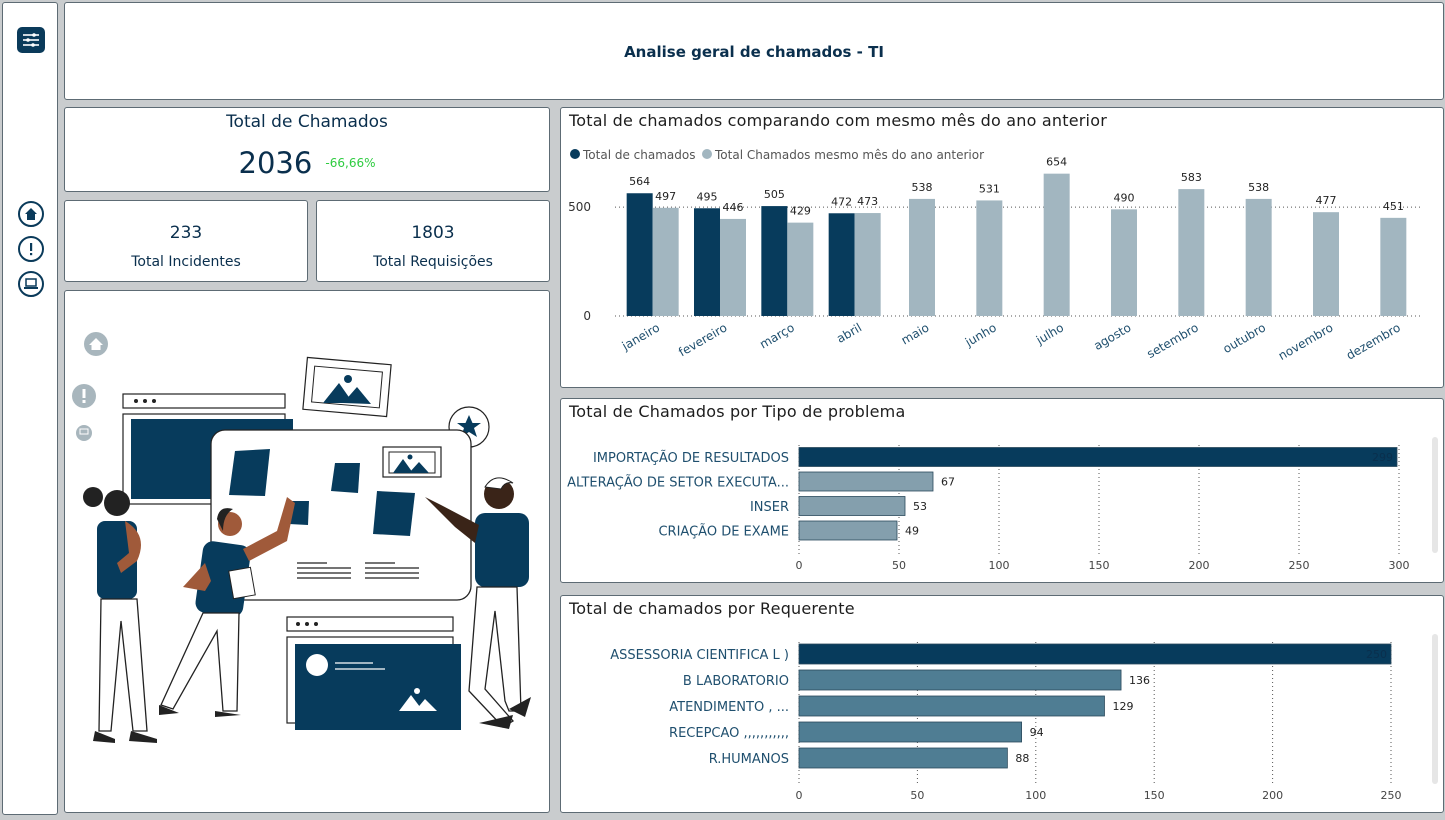  I want to click on data-label-anterior: 477, so click(1326, 200).